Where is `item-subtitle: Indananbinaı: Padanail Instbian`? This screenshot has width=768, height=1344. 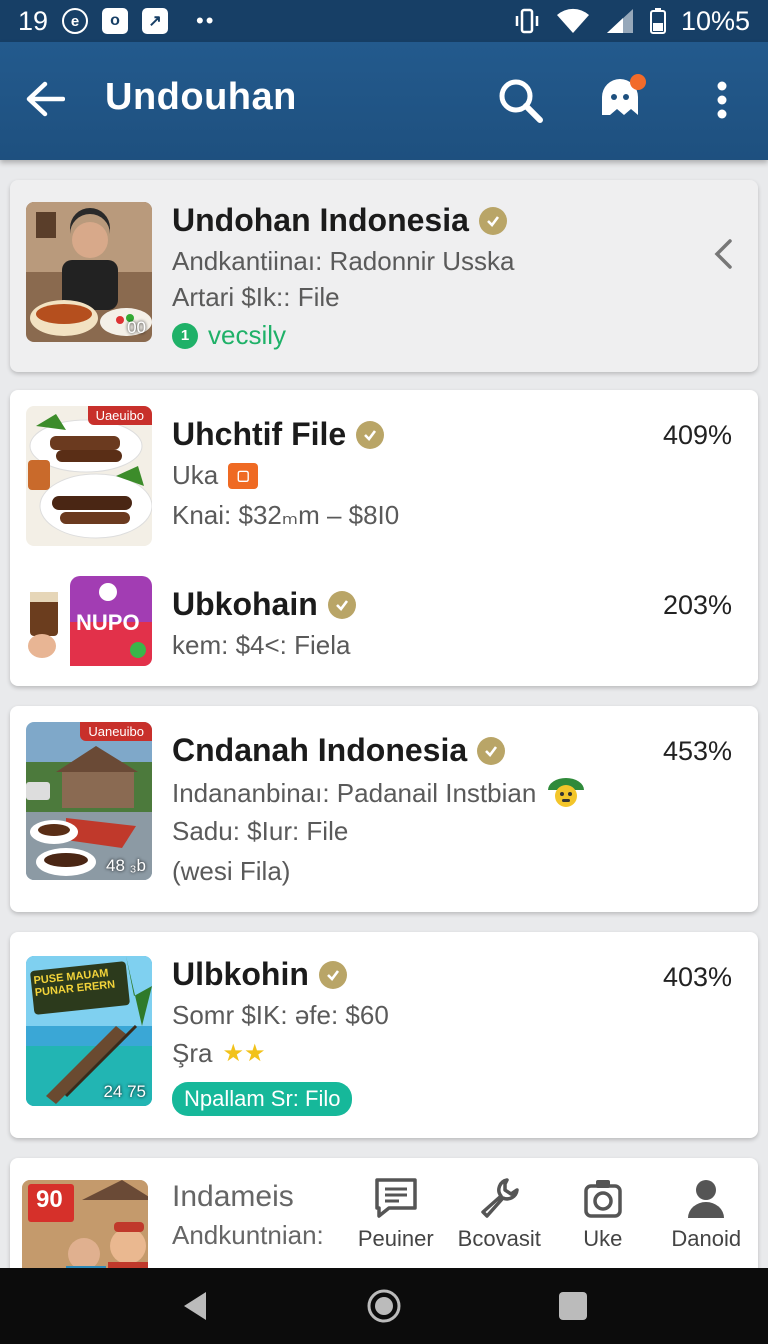
item-subtitle: Indananbinaı: Padanail Instbian is located at coordinates (379, 793).